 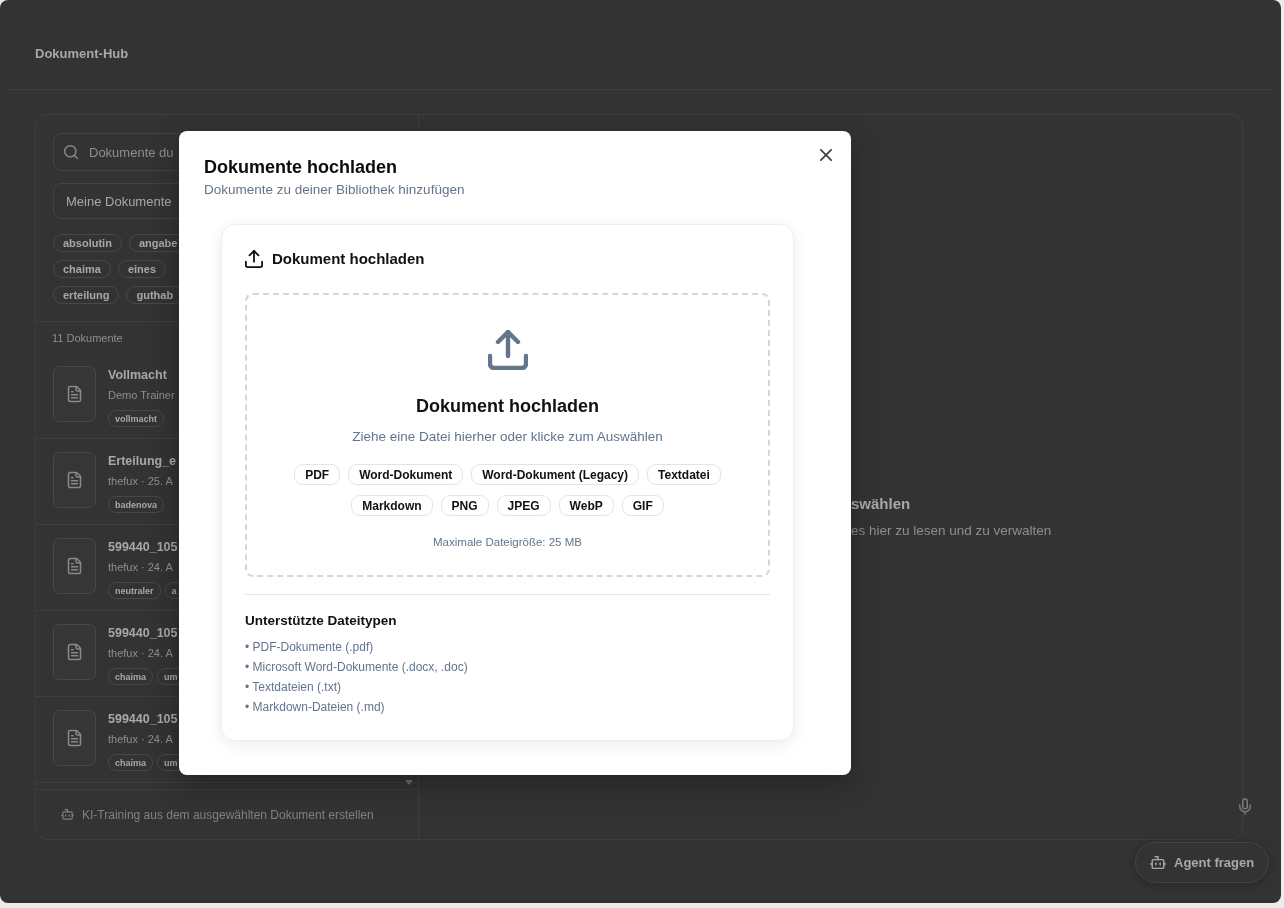 I want to click on file-type-tag: GIF, so click(x=642, y=505).